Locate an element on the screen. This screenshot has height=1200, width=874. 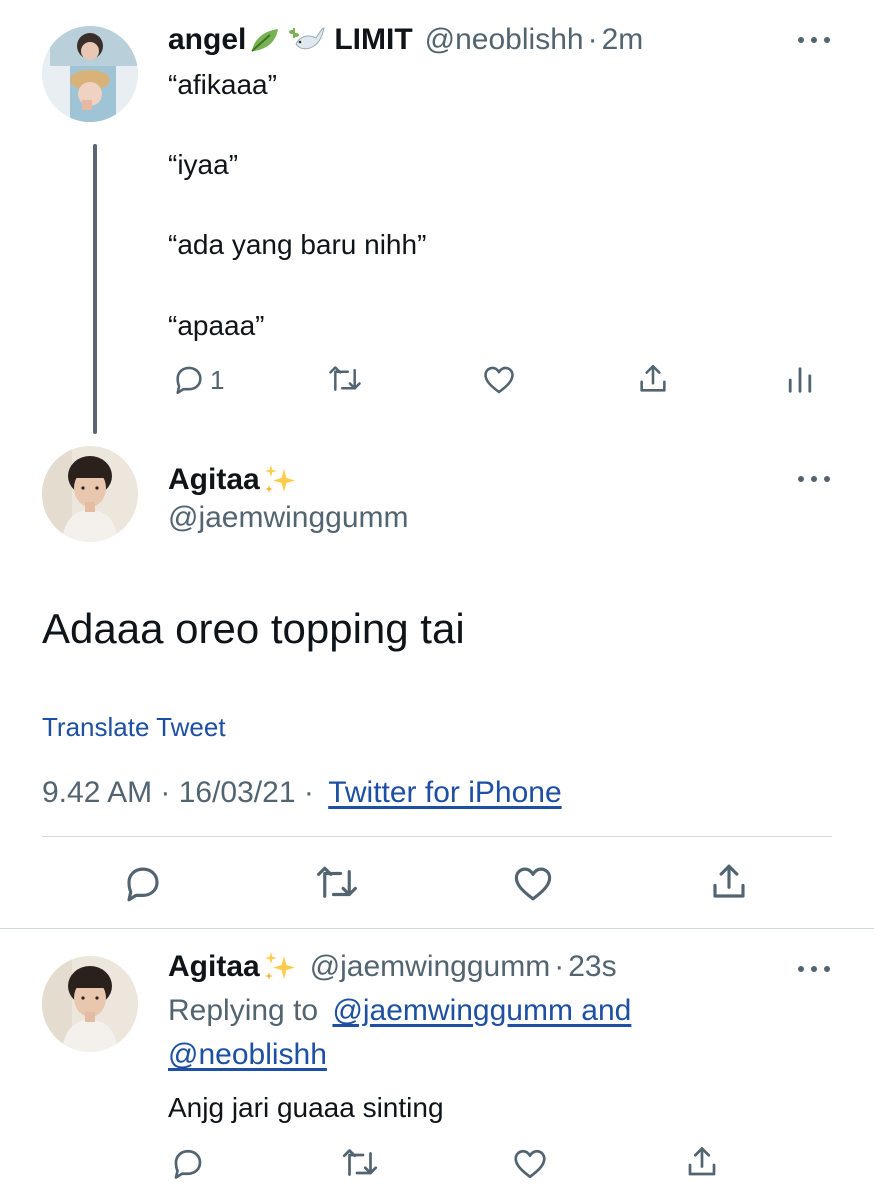
replying-to-link-2: @neoblishh is located at coordinates (247, 1054).